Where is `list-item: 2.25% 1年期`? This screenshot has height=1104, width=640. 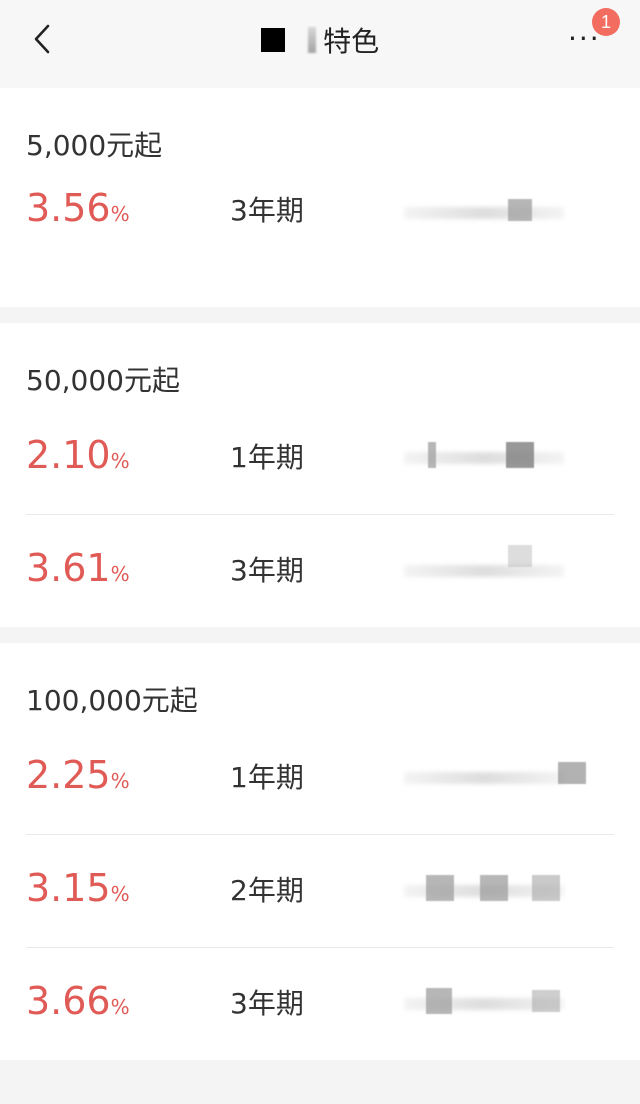 list-item: 2.25% 1年期 is located at coordinates (320, 778).